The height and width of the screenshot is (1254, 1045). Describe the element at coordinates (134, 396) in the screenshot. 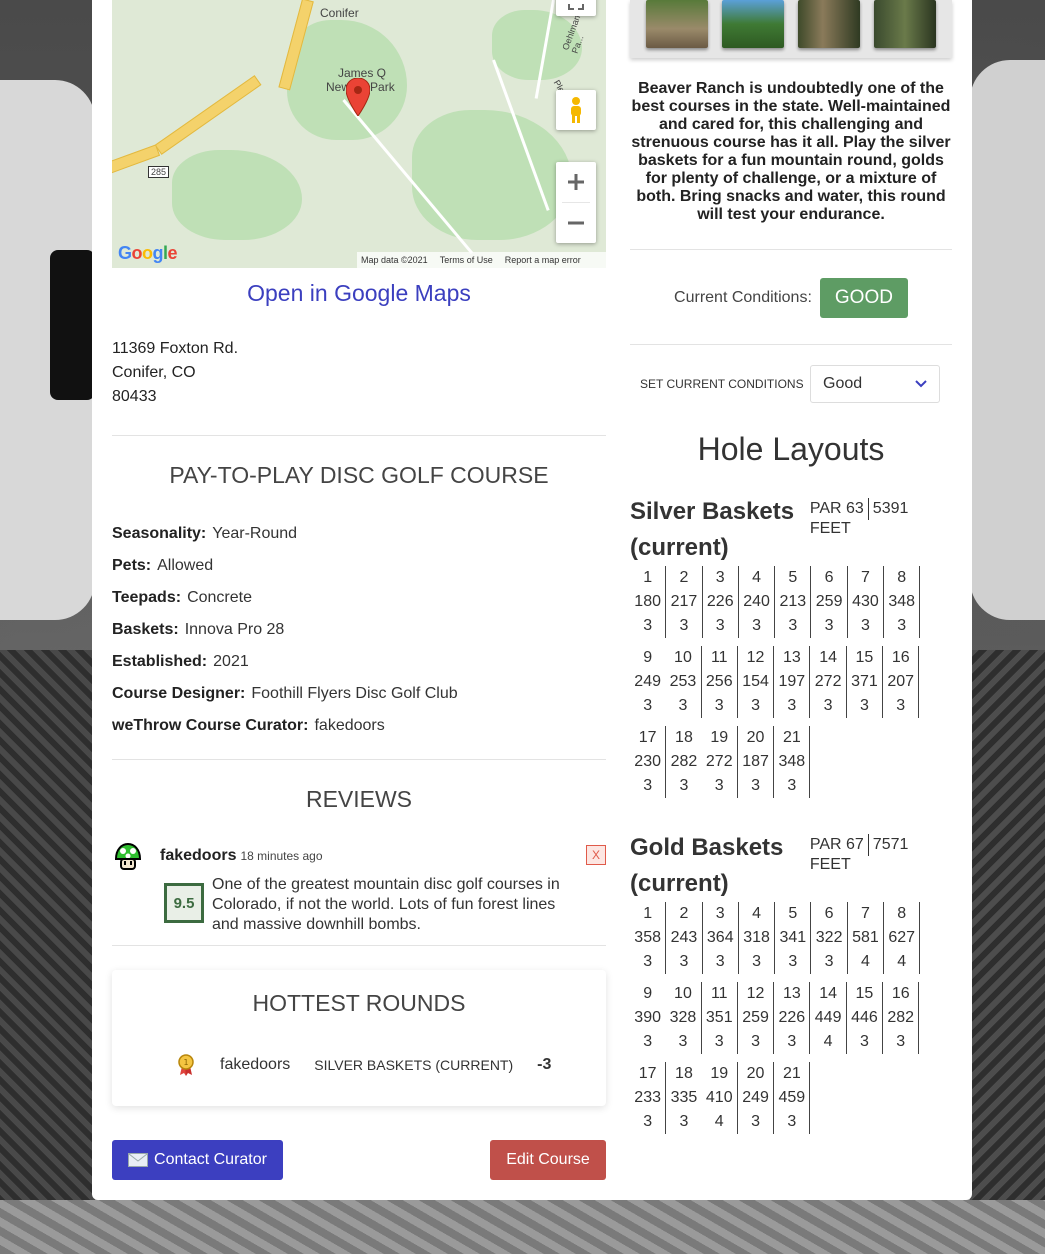

I see `address-zip: 80433` at that location.